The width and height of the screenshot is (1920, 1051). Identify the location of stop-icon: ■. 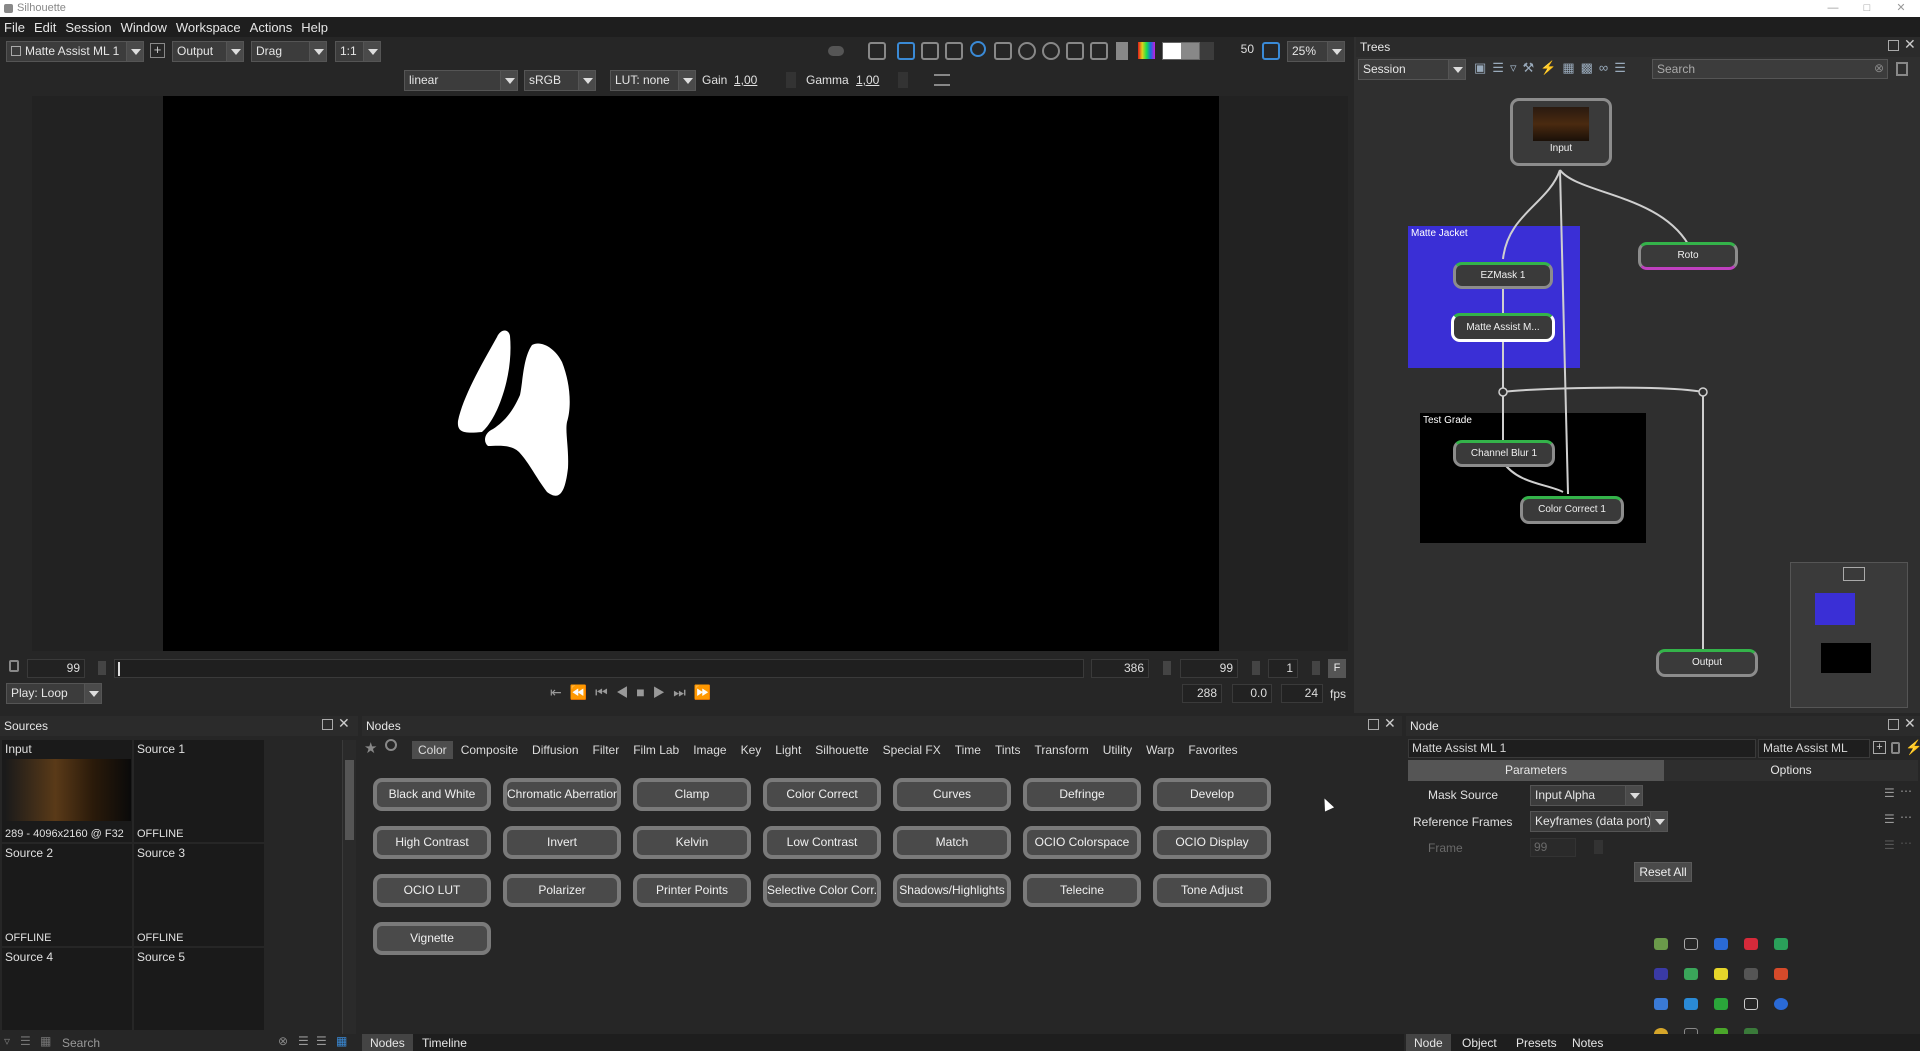
(644, 692).